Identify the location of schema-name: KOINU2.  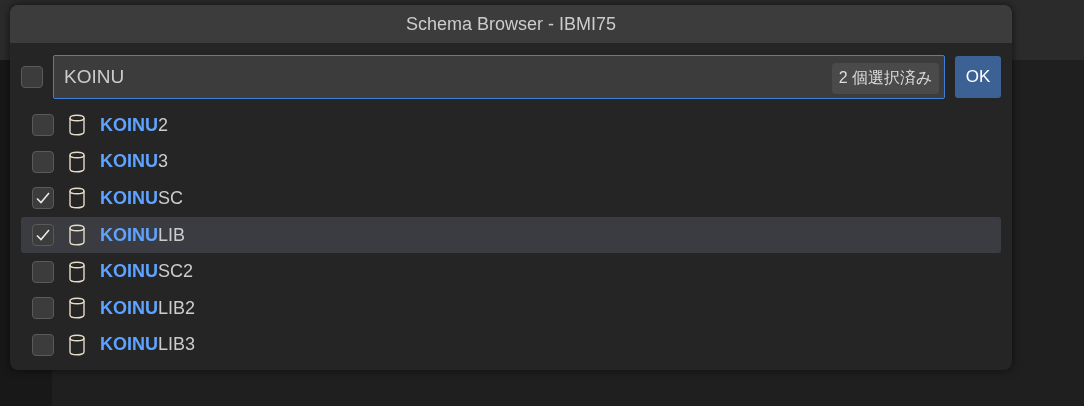
(134, 125).